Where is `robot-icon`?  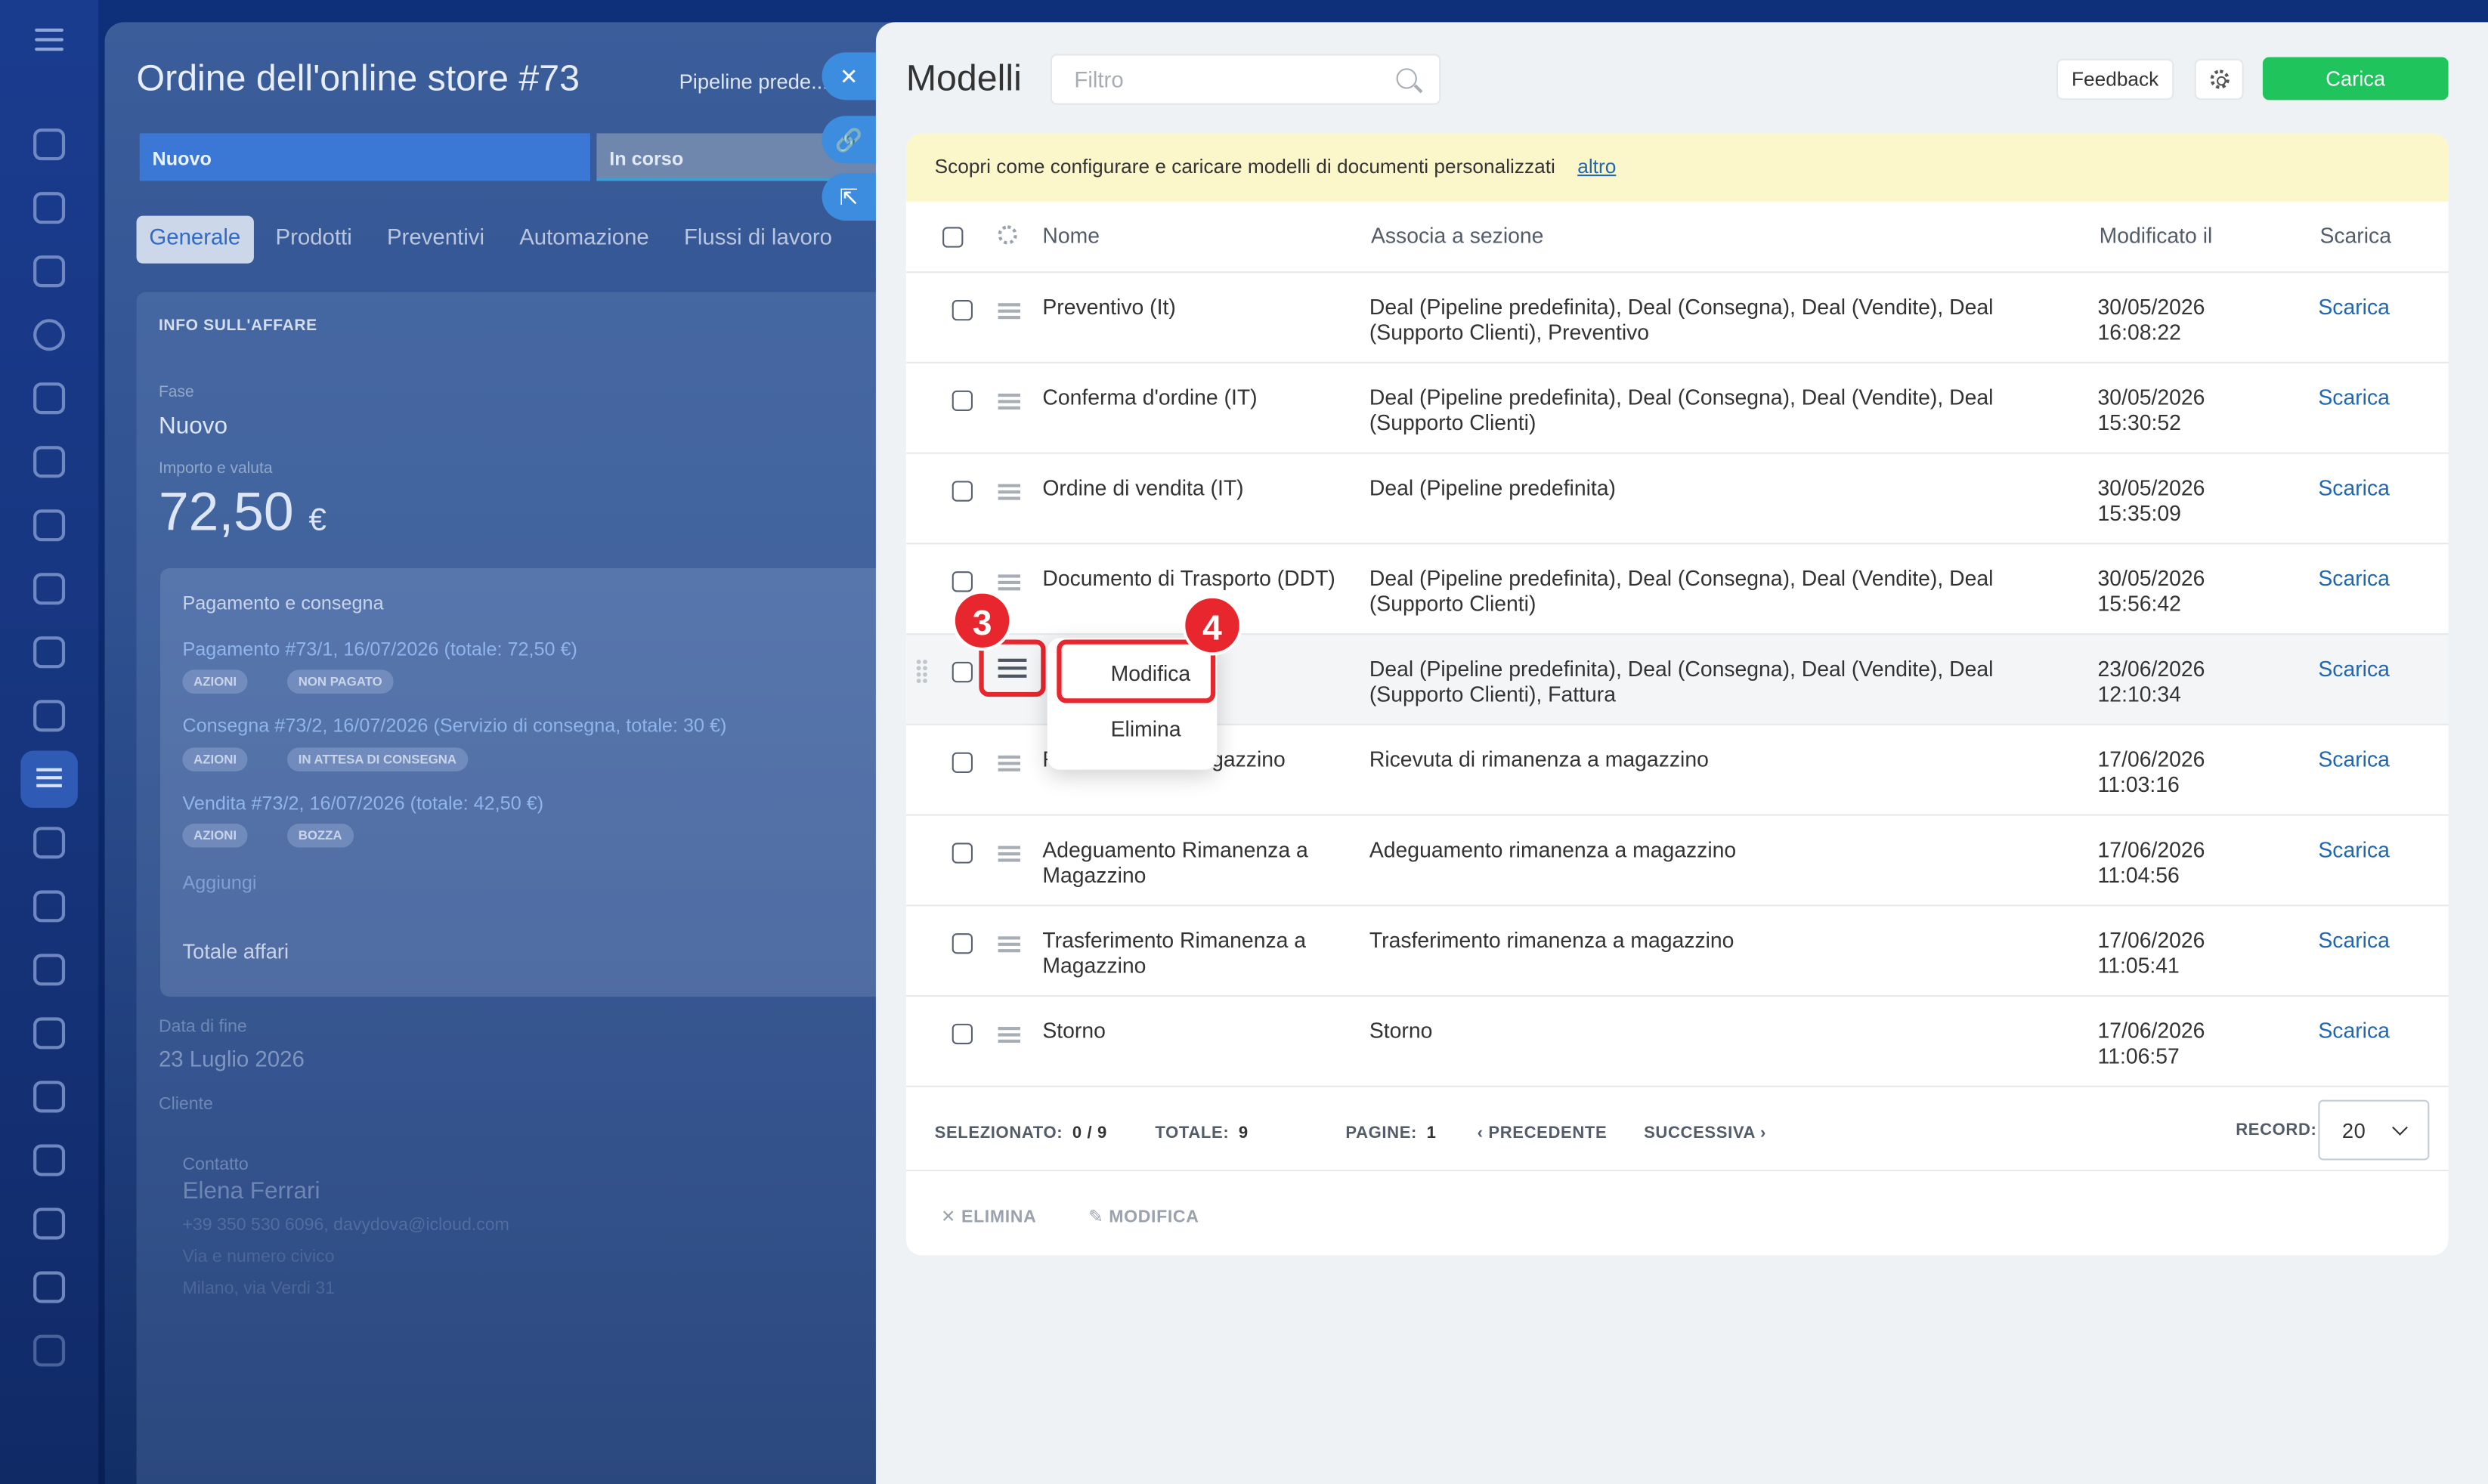
robot-icon is located at coordinates (50, 1034).